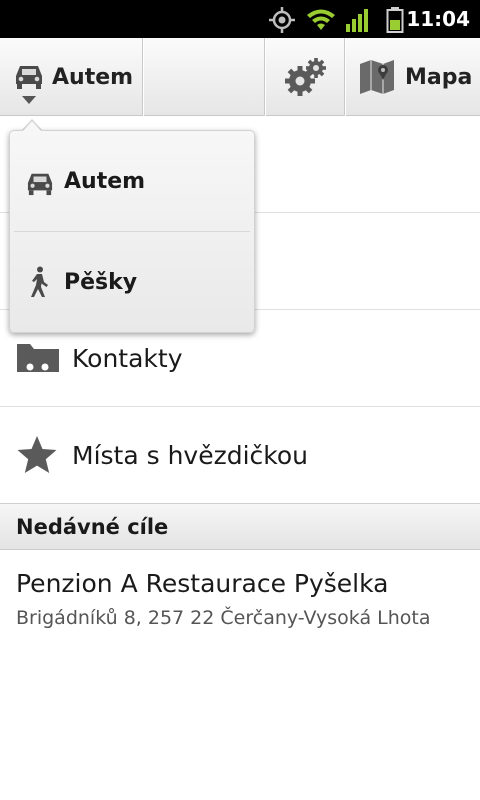  Describe the element at coordinates (38, 358) in the screenshot. I see `contacts-folder-icon` at that location.